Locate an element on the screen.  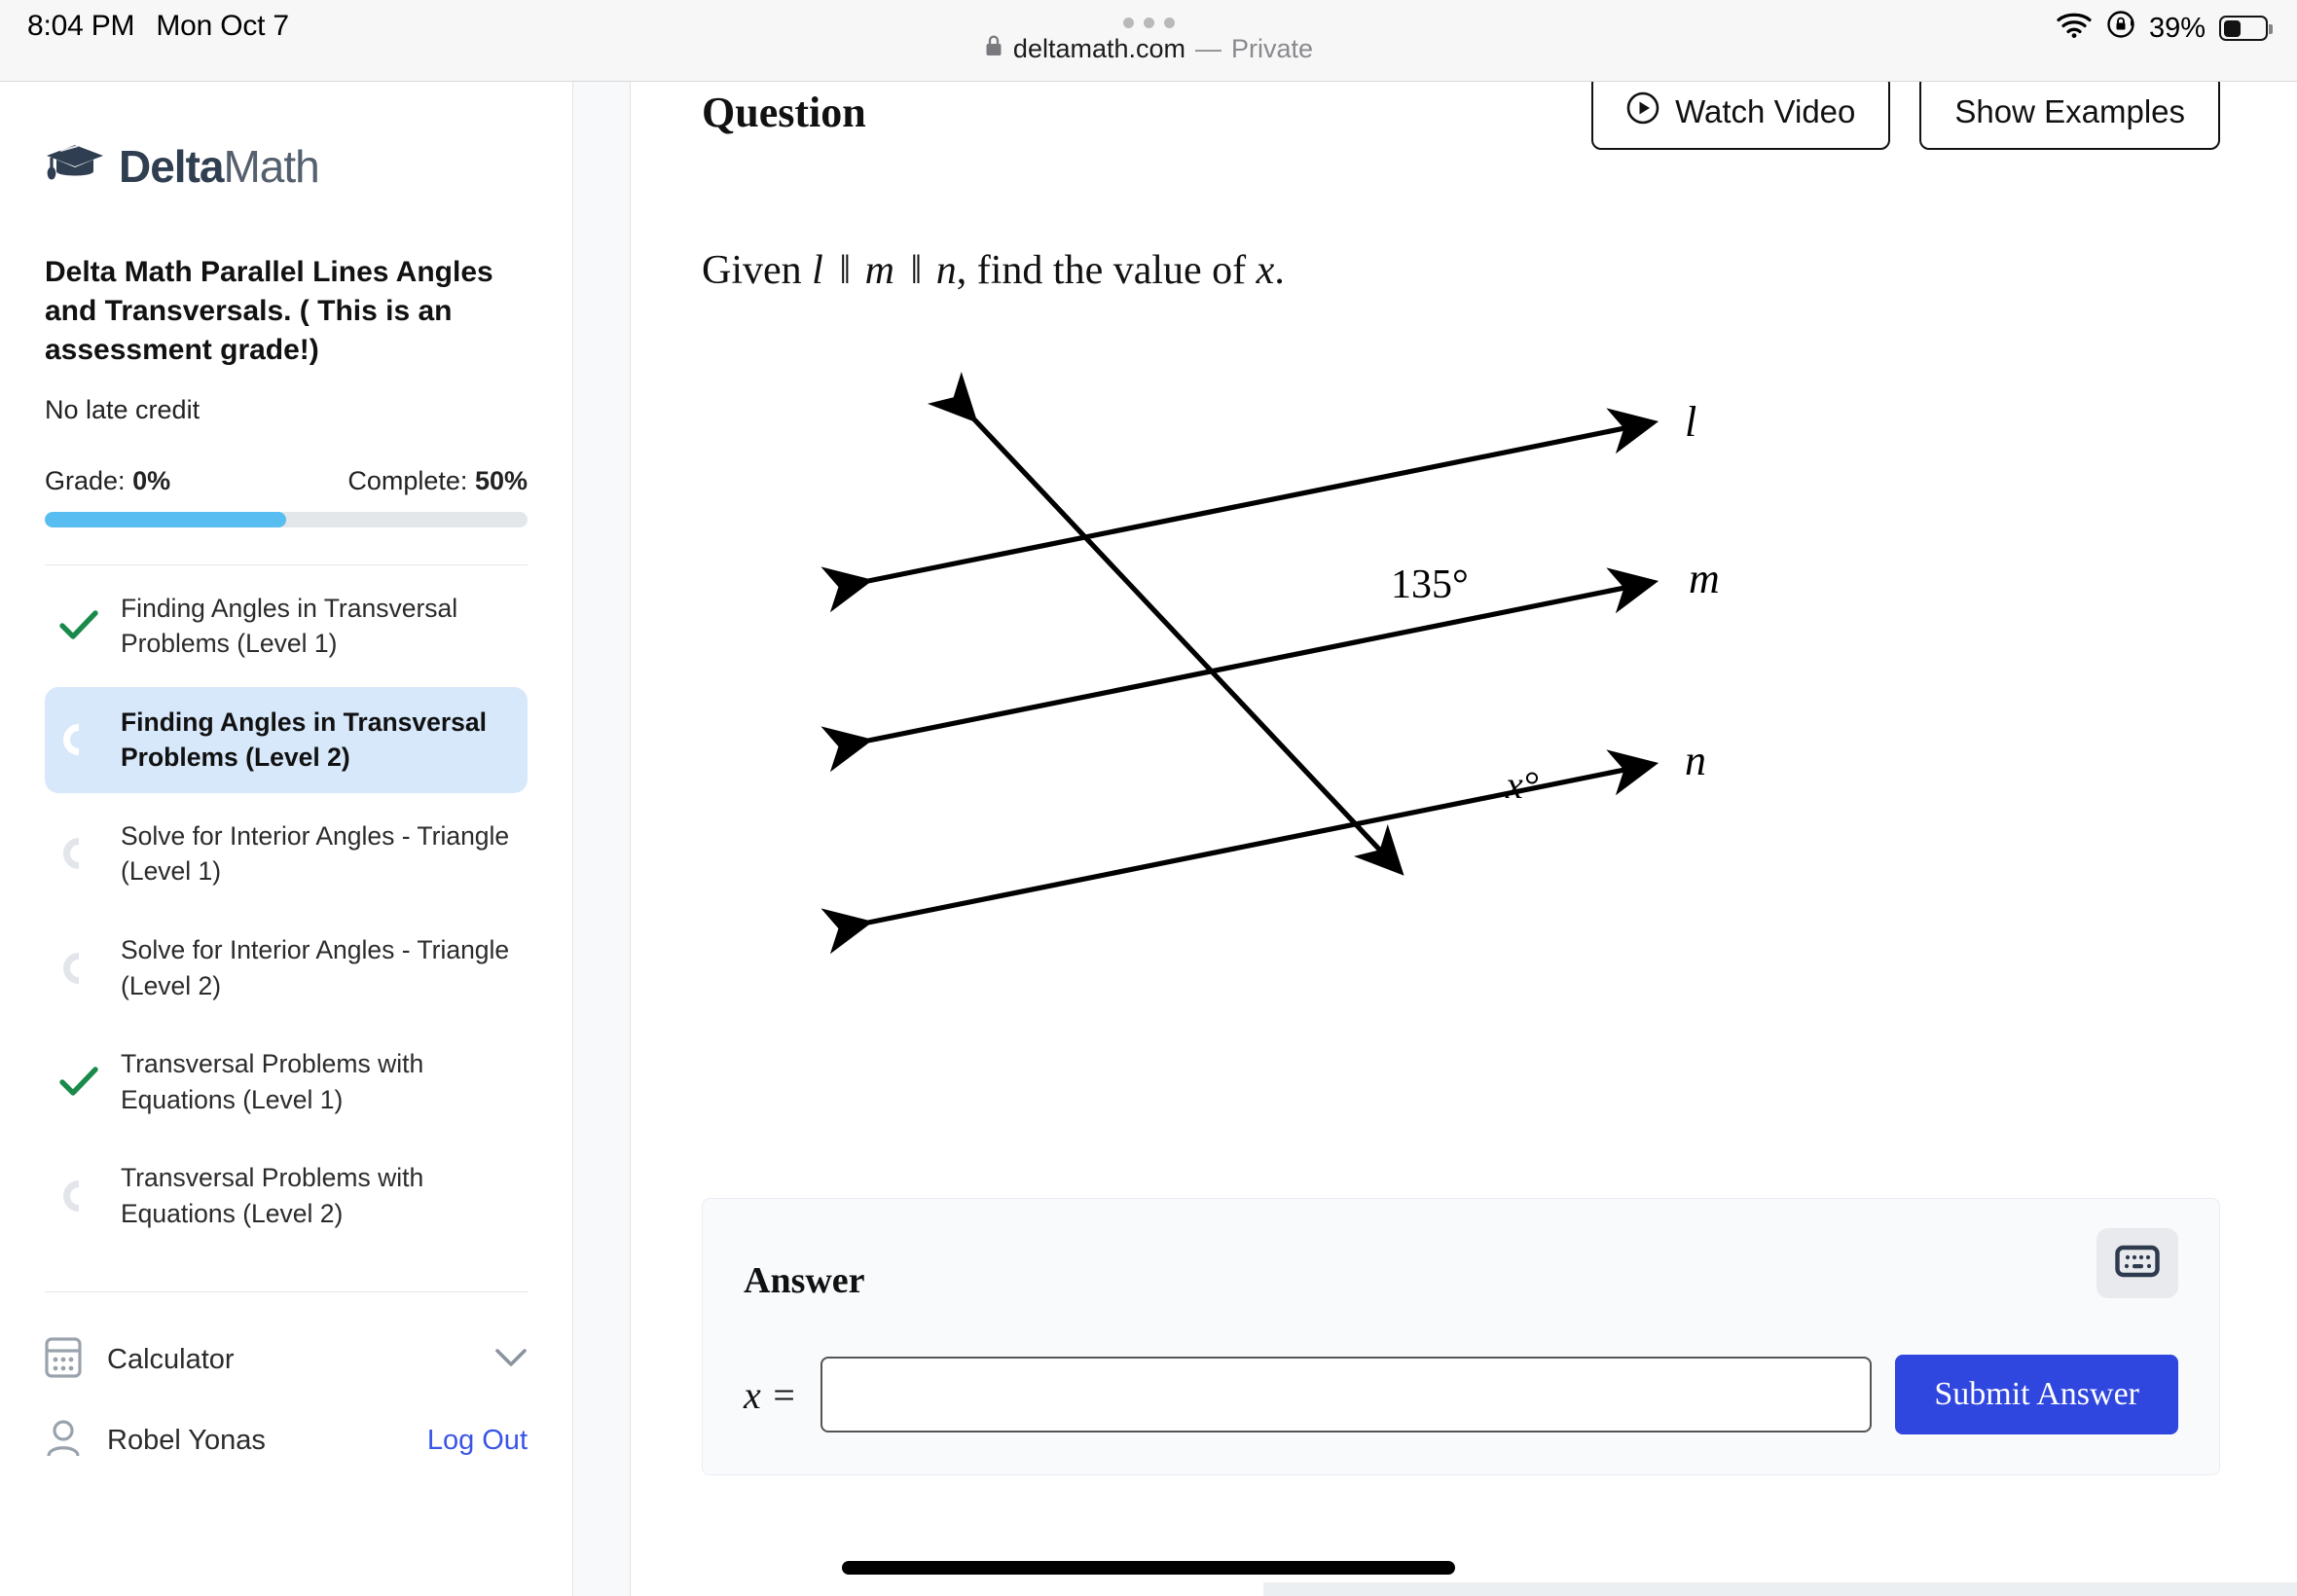
deltamath-logo: DeltaMath is located at coordinates (286, 167).